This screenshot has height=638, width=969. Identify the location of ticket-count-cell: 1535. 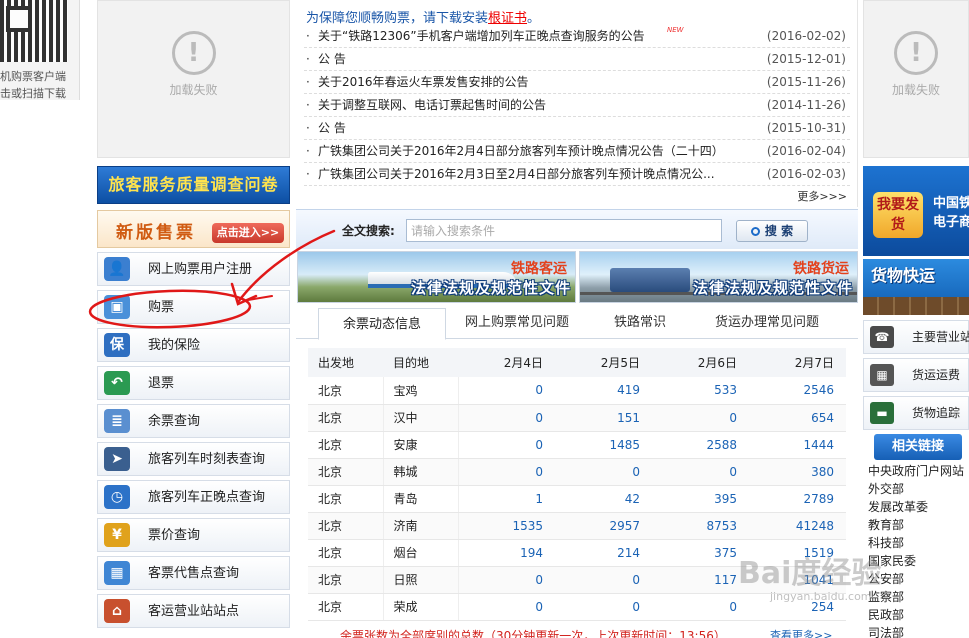
(506, 526).